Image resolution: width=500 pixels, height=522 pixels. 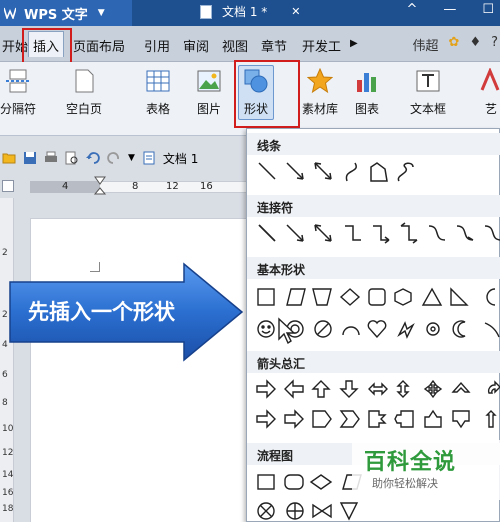 I want to click on vruler-number: 18, so click(x=8, y=509).